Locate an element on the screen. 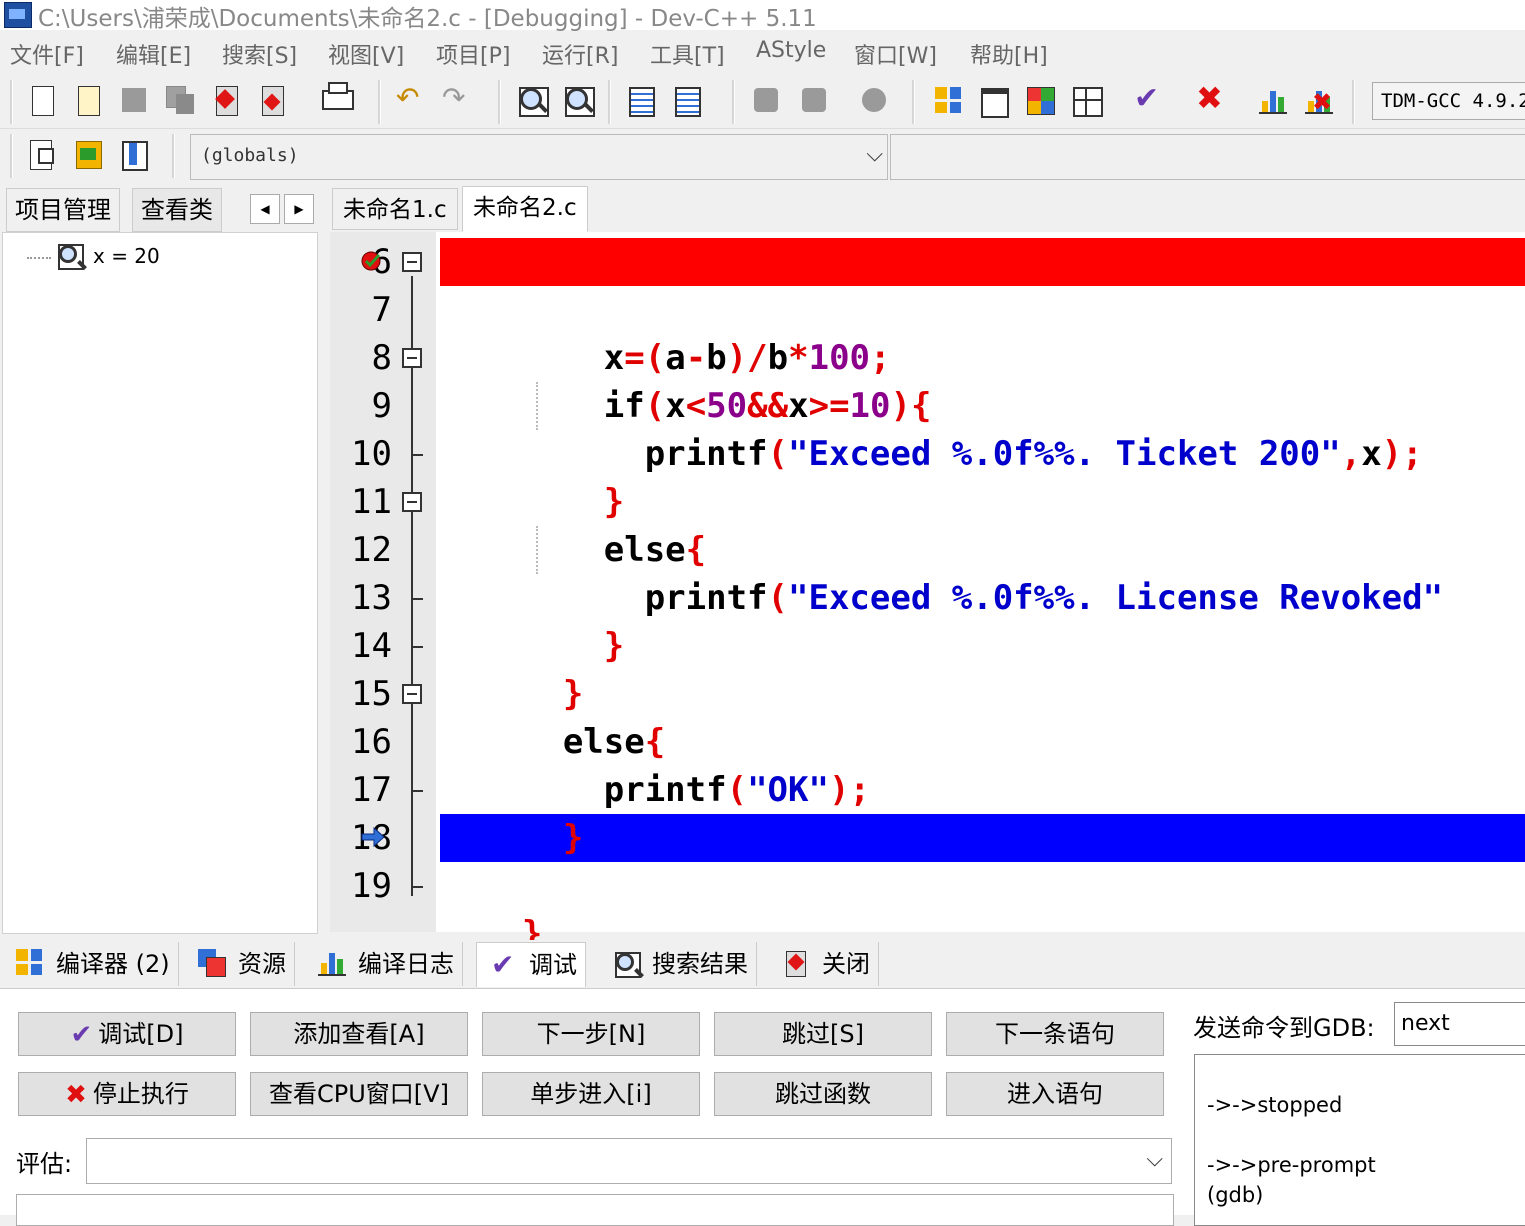 Image resolution: width=1525 pixels, height=1226 pixels. code-line-7: x=(a-b)/b*100; is located at coordinates (665, 332).